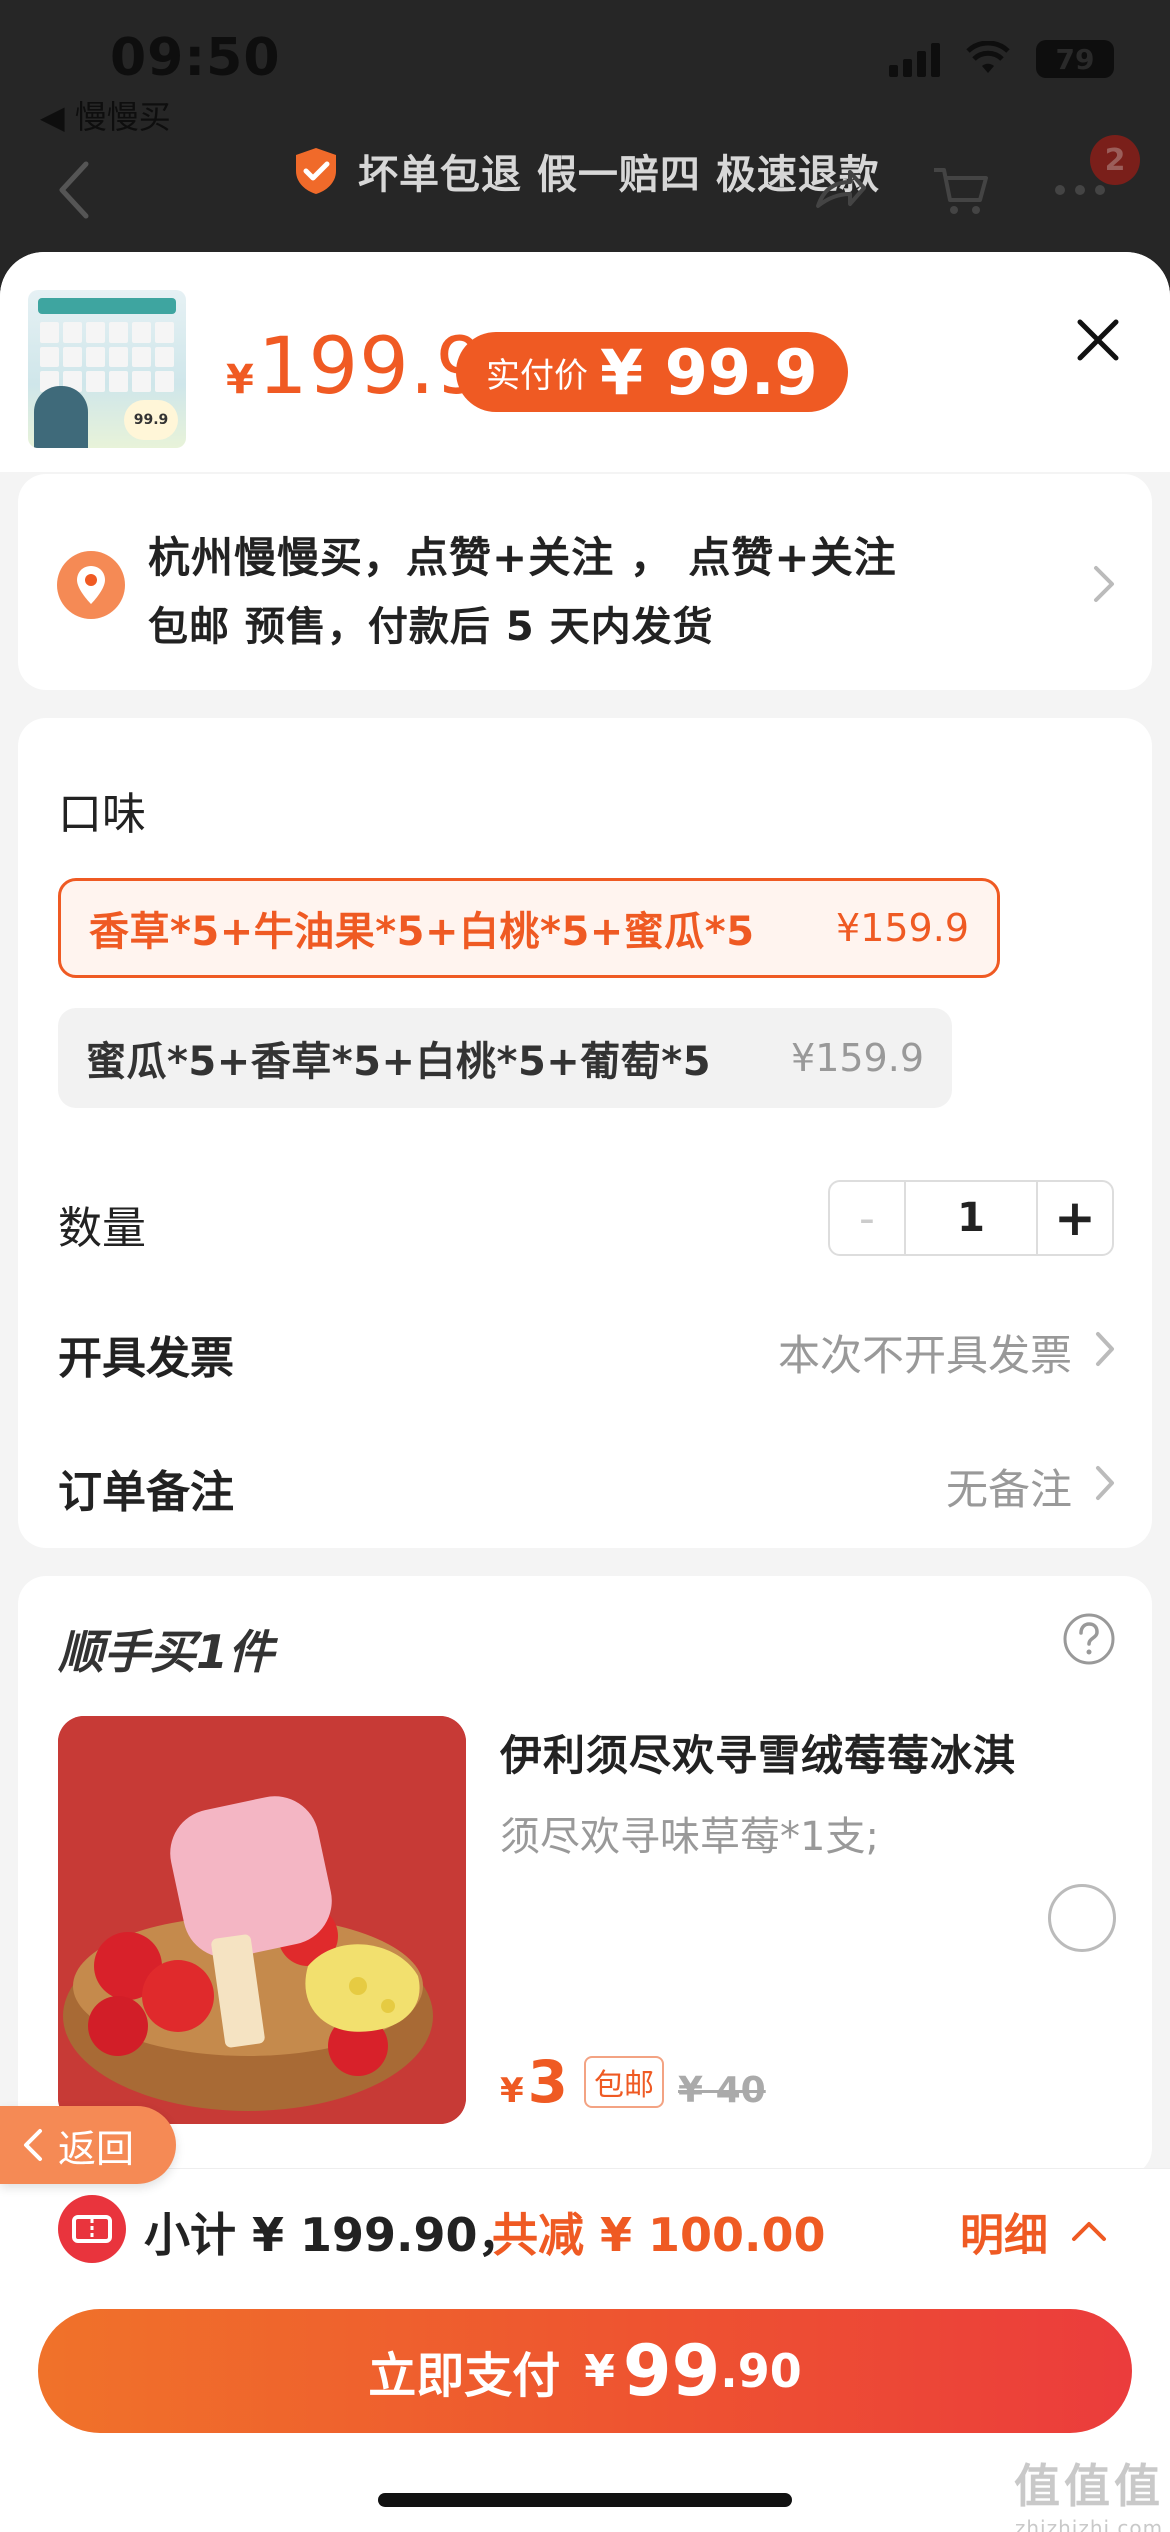 The height and width of the screenshot is (2532, 1170). I want to click on return-label: 返回, so click(96, 2148).